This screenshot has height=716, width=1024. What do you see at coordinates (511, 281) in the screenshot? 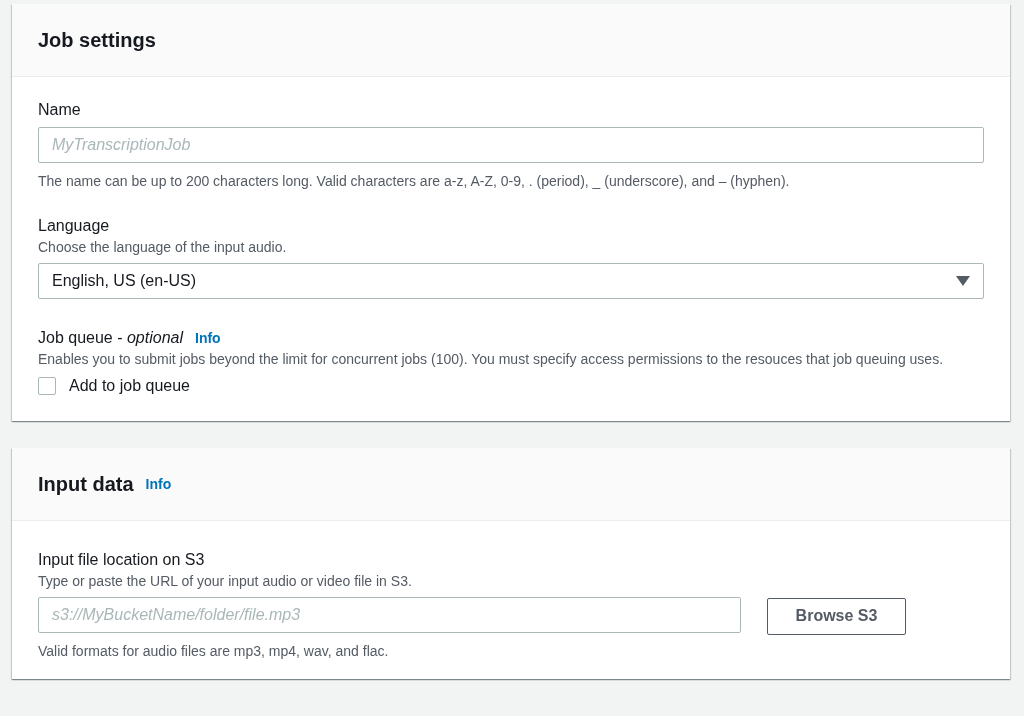
I see `language-select: English, US (en-US)` at bounding box center [511, 281].